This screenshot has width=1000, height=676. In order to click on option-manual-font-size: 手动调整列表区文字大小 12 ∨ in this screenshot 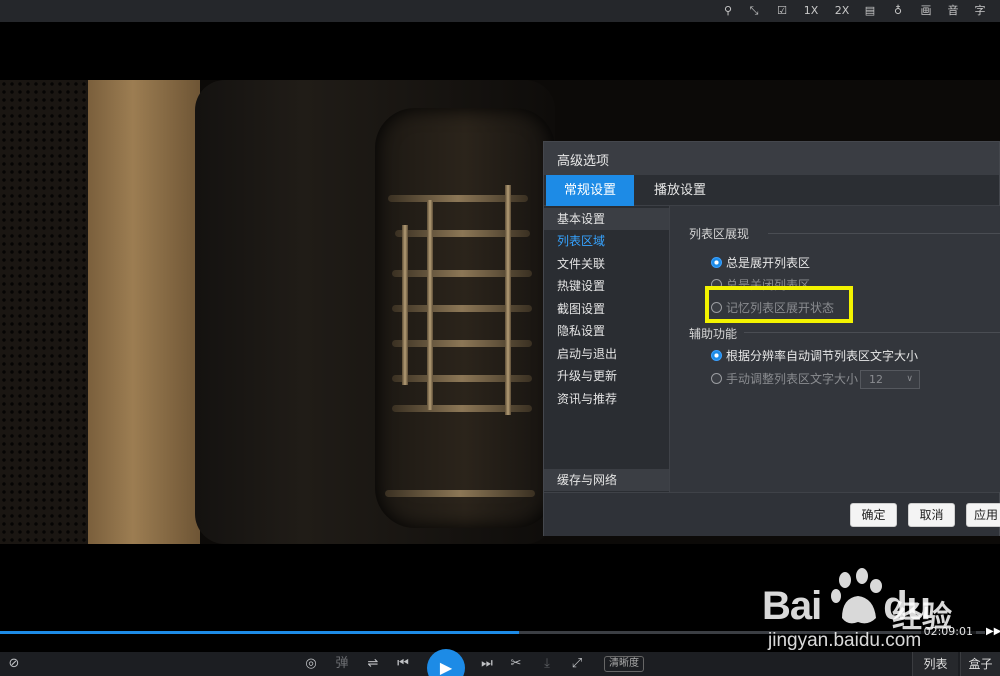, I will do `click(816, 379)`.